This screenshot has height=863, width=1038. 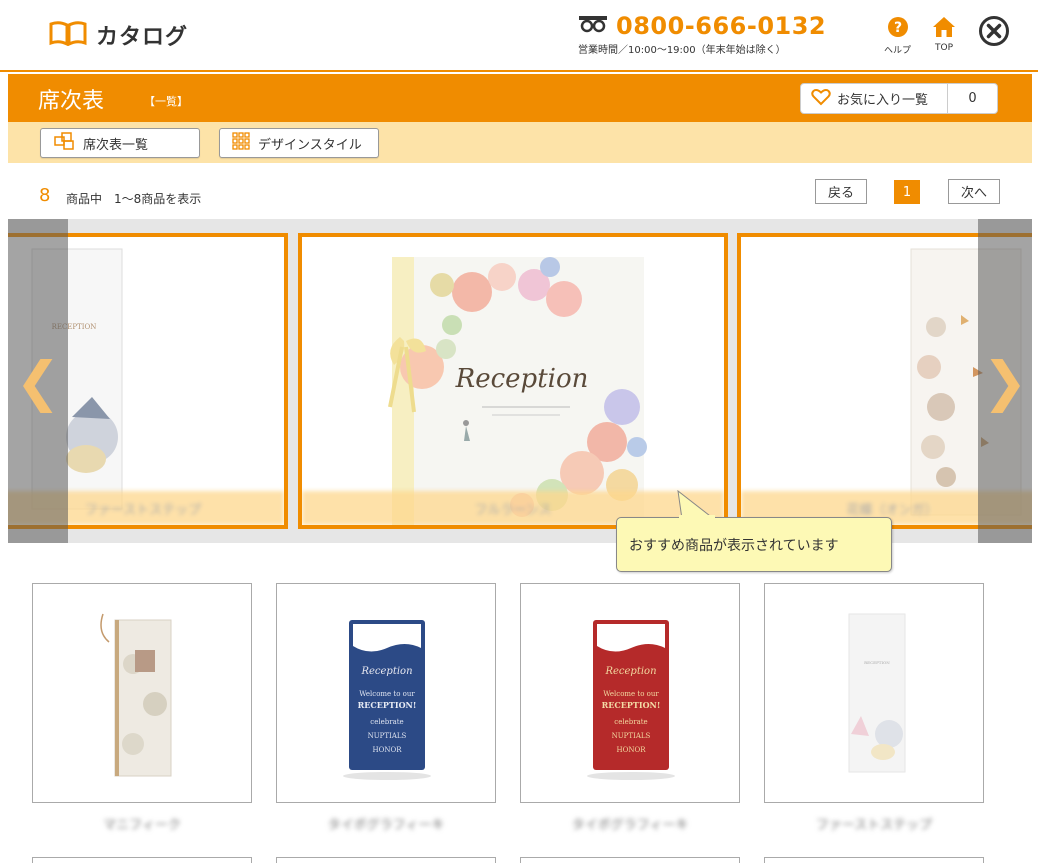 What do you see at coordinates (972, 98) in the screenshot?
I see `favorites-count: 0` at bounding box center [972, 98].